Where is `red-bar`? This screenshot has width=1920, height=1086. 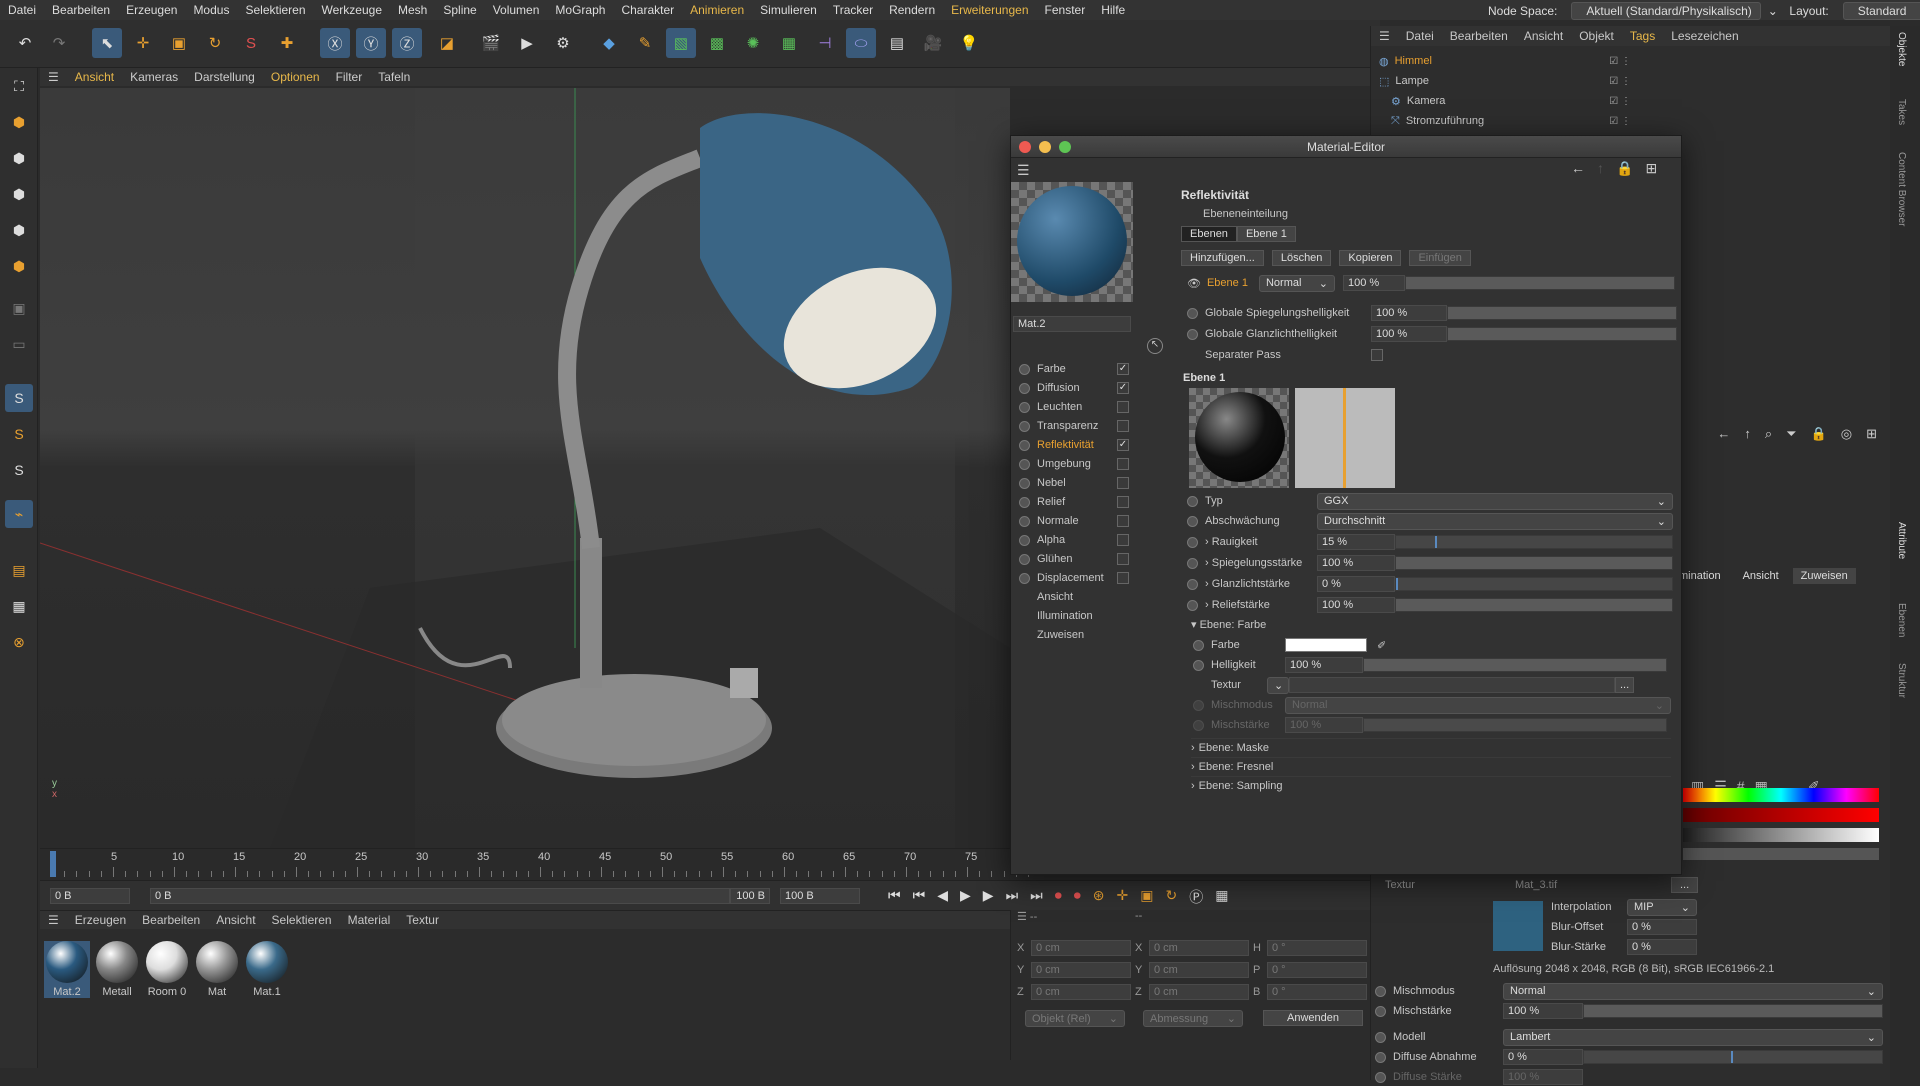 red-bar is located at coordinates (1781, 815).